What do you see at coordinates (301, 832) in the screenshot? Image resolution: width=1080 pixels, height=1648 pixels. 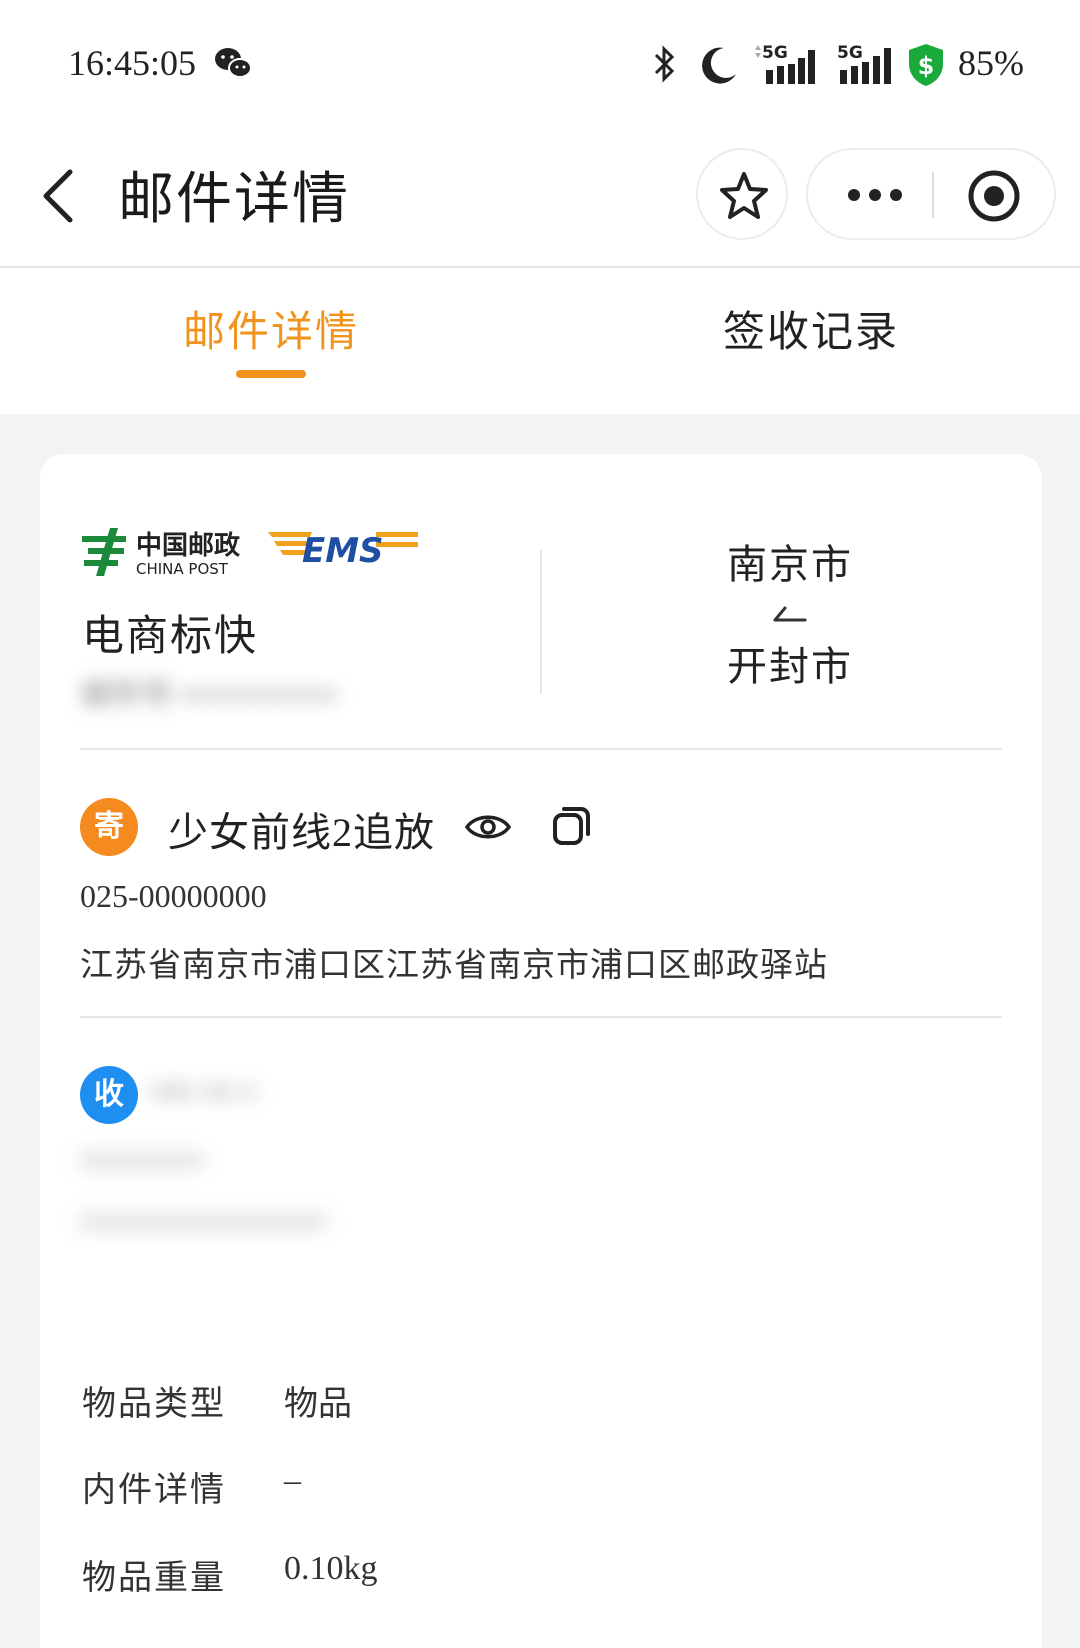 I see `sender-name: 少女前线2追放` at bounding box center [301, 832].